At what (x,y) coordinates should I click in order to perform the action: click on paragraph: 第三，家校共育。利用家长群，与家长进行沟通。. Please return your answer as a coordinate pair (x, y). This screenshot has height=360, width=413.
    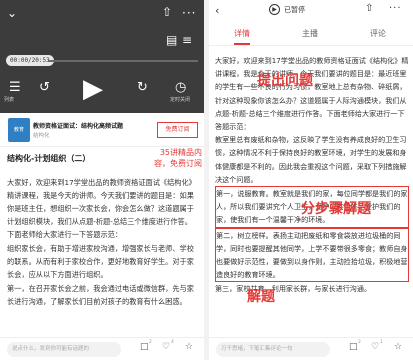
    Looking at the image, I should click on (293, 289).